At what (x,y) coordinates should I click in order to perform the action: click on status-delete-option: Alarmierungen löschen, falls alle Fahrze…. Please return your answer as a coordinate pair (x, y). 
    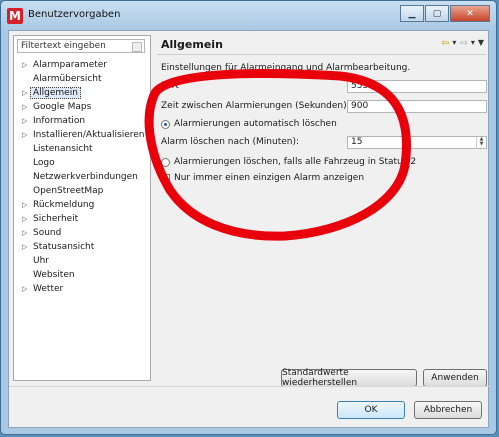
    Looking at the image, I should click on (288, 162).